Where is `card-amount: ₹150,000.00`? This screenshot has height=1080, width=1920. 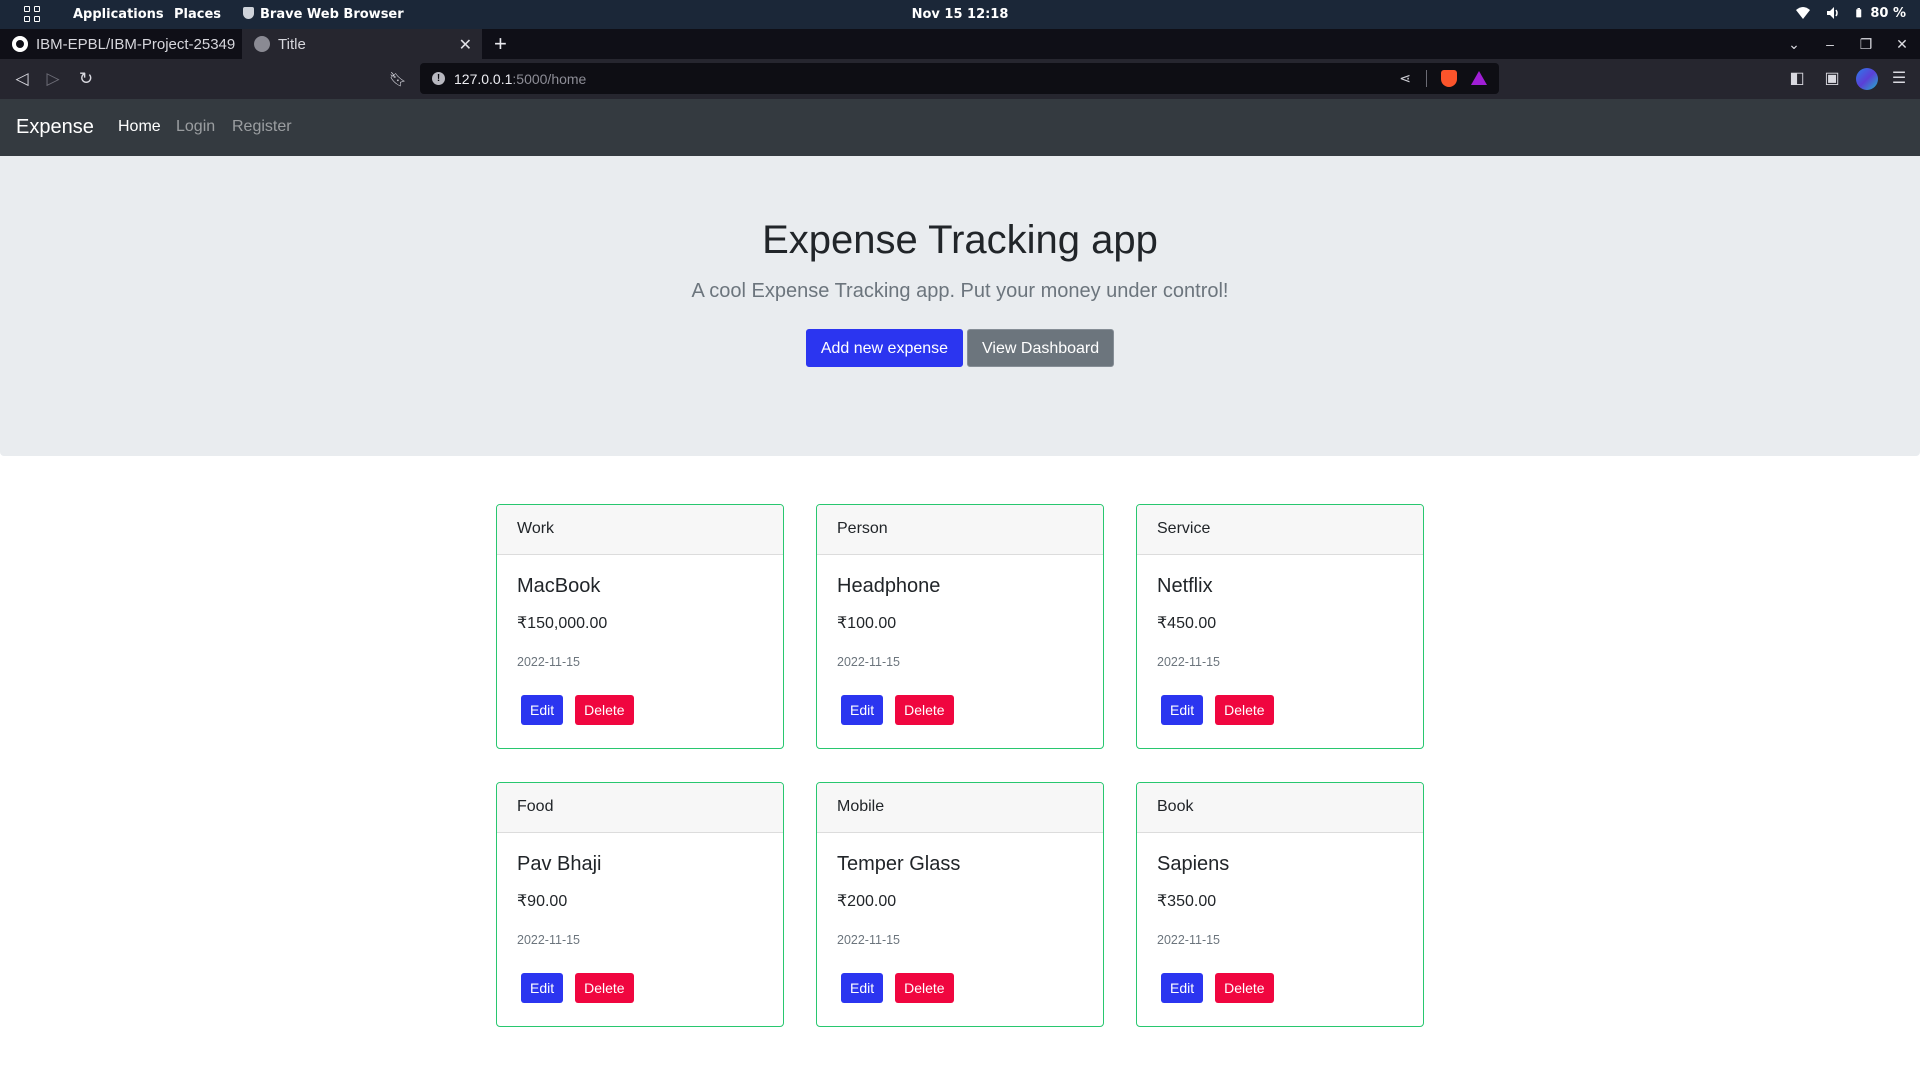
card-amount: ₹150,000.00 is located at coordinates (562, 623).